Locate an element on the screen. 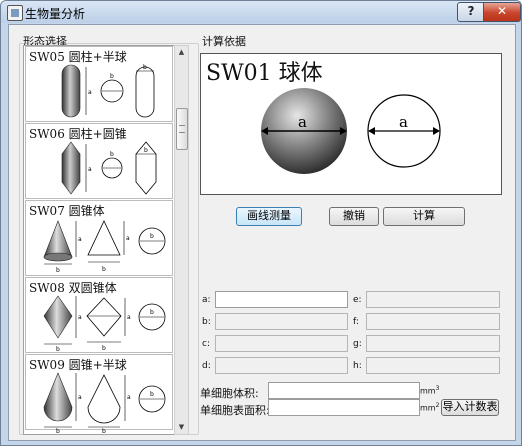  shape-item-sw09: SW09 圆锥+半球 a b a b b is located at coordinates (99, 393).